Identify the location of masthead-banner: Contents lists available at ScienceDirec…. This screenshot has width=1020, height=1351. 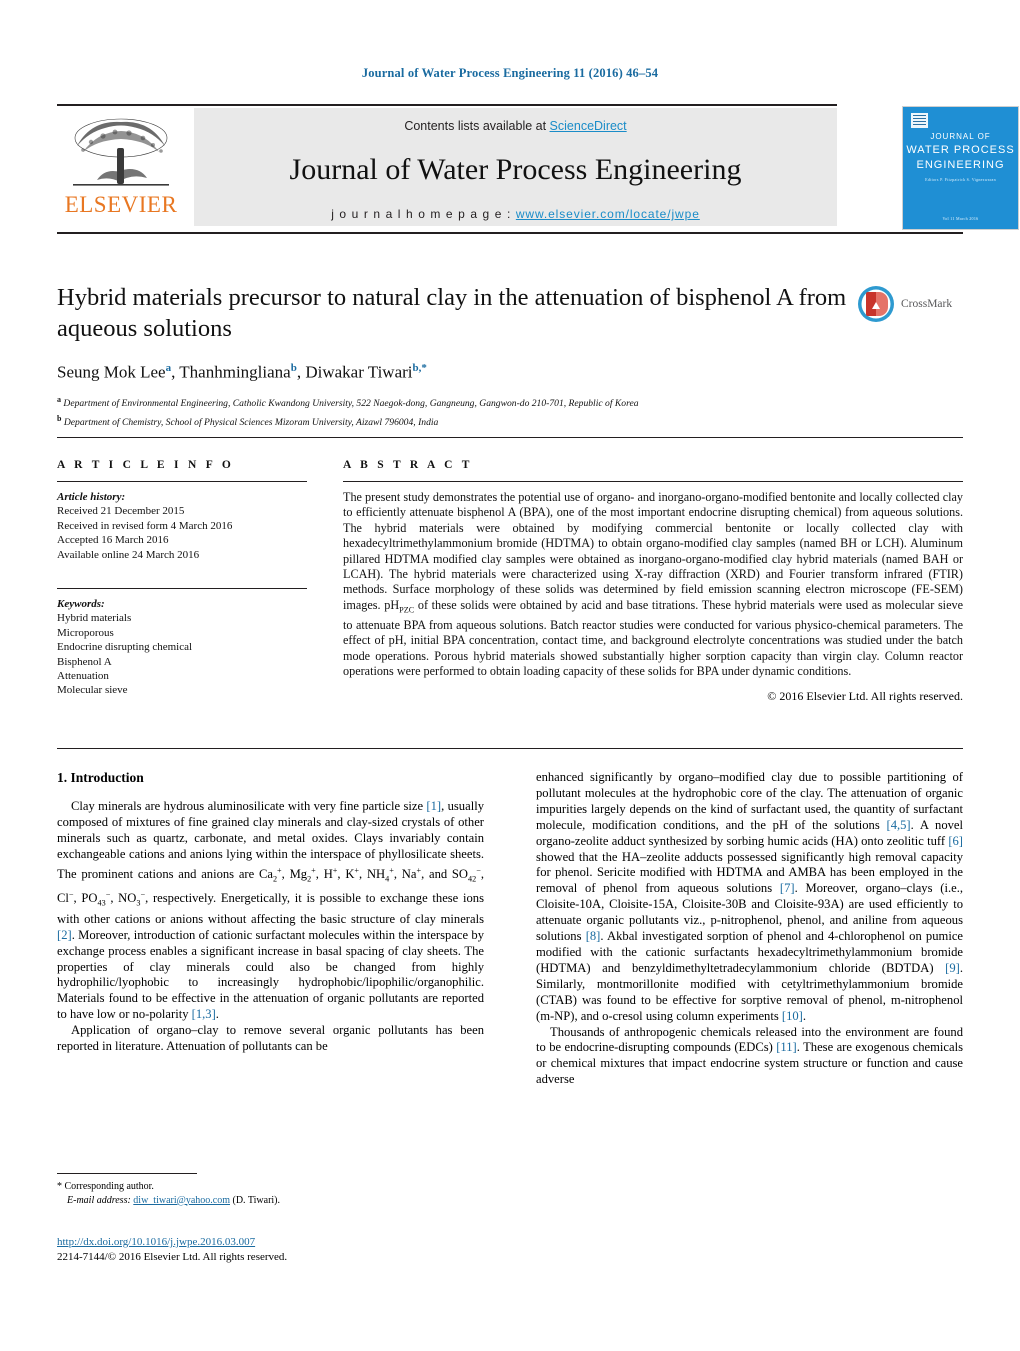
(515, 167).